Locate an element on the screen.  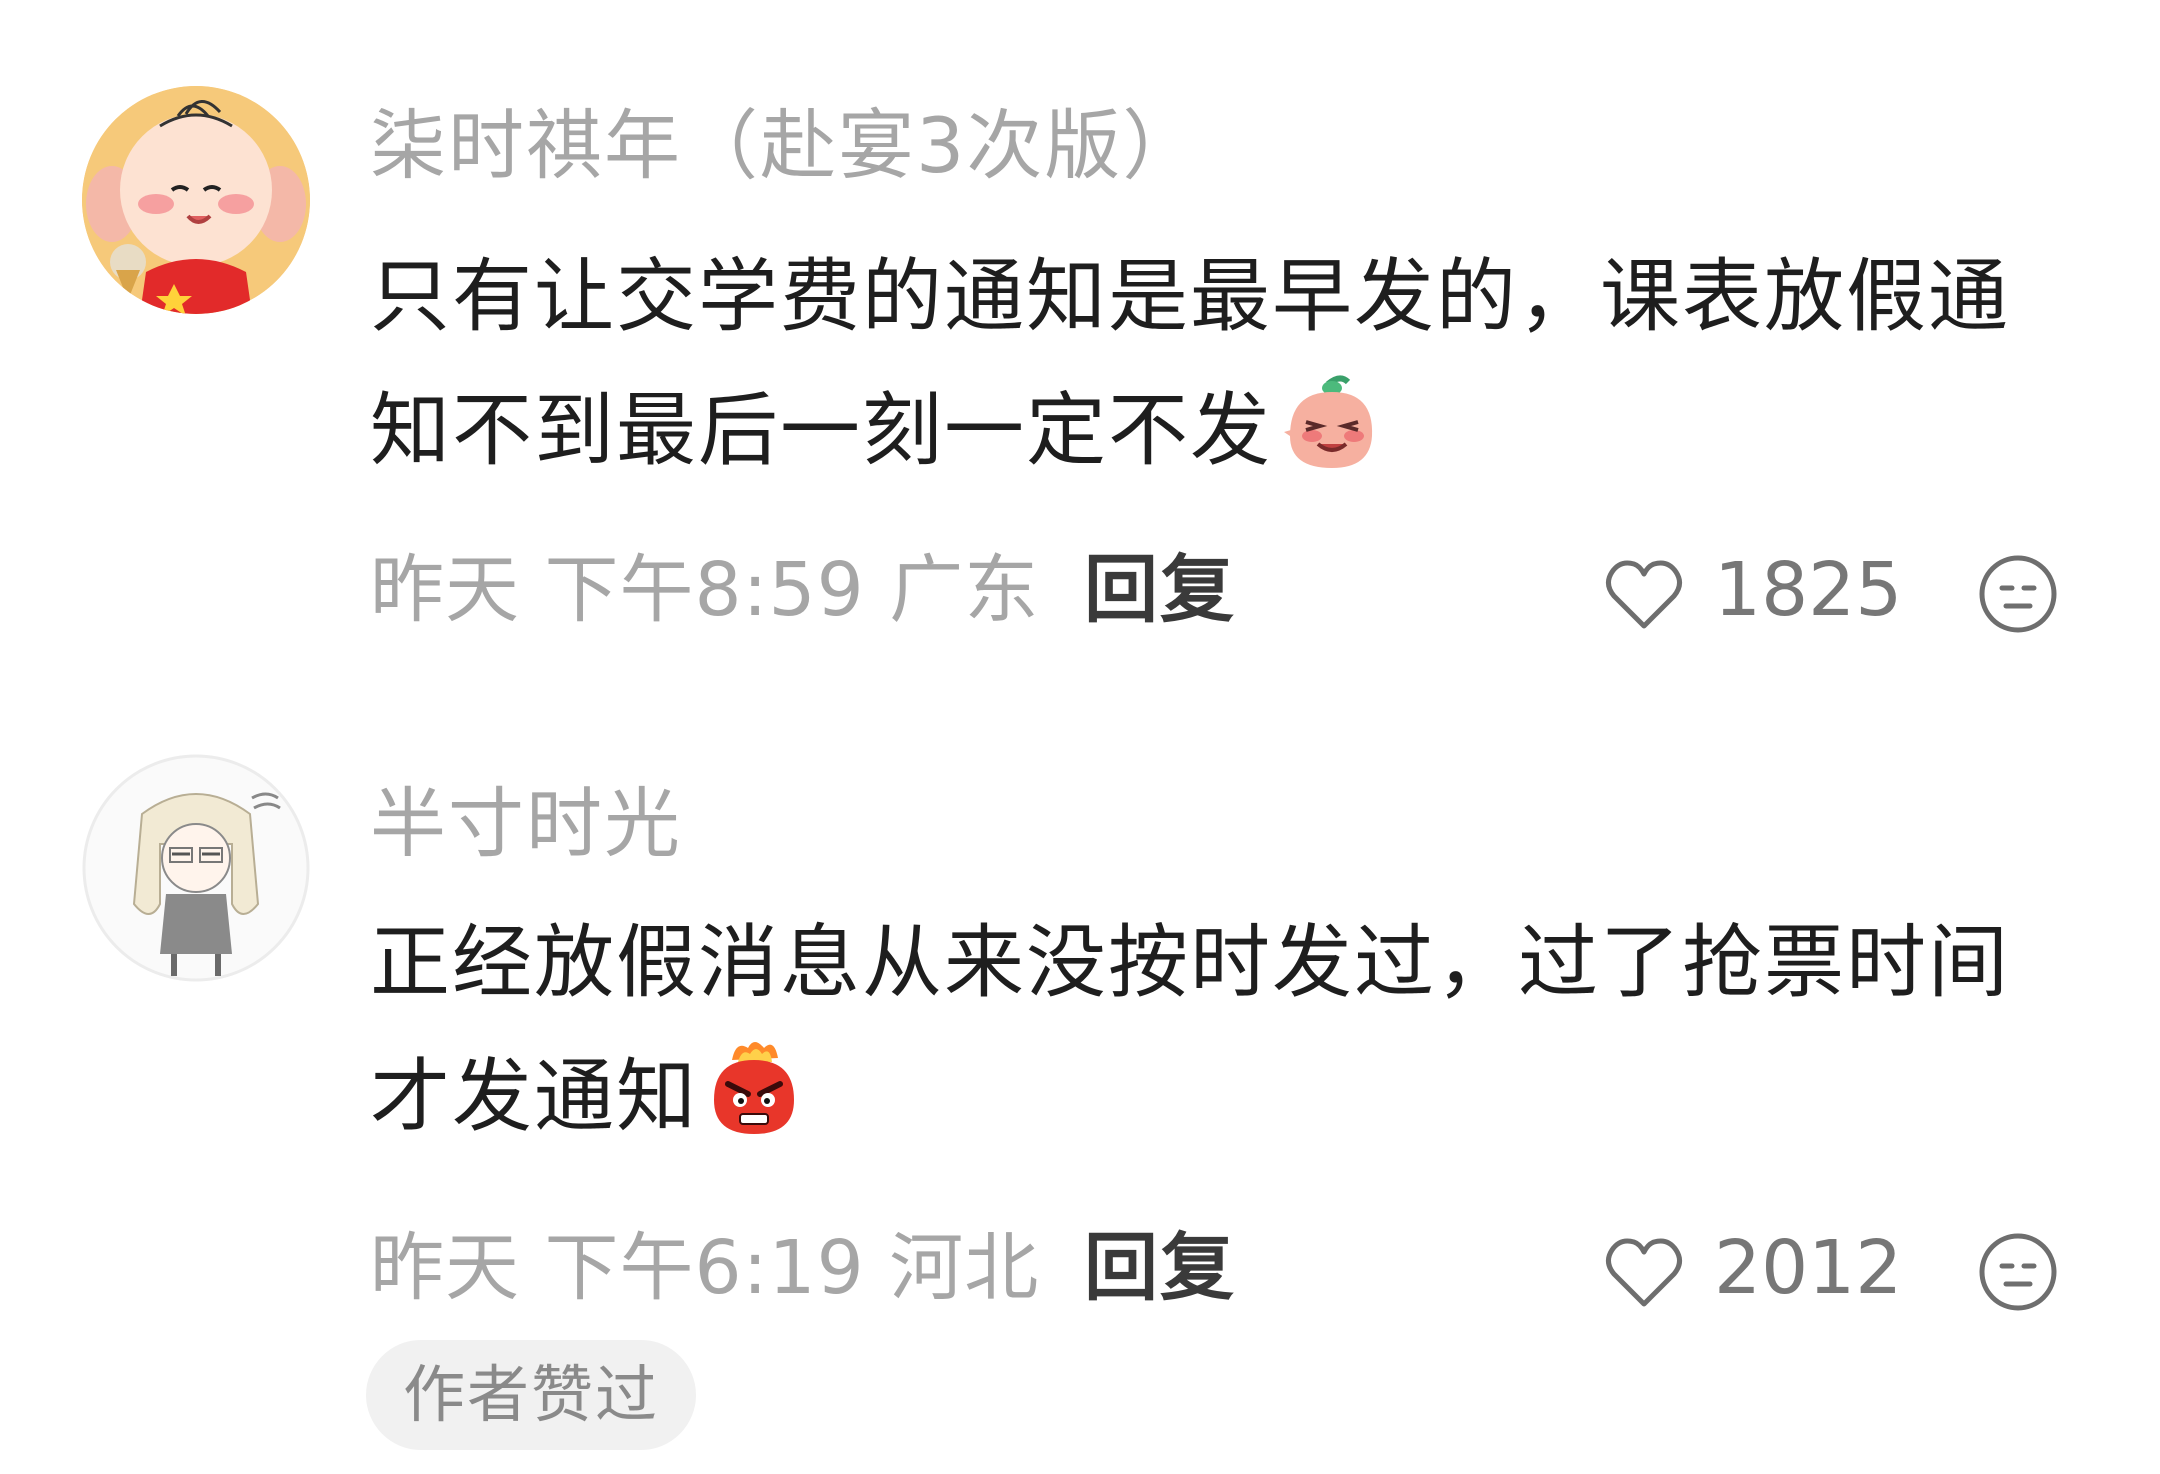
comment-meta: 昨天 下午6:19 河北 回复 2012 is located at coordinates (1230, 1268).